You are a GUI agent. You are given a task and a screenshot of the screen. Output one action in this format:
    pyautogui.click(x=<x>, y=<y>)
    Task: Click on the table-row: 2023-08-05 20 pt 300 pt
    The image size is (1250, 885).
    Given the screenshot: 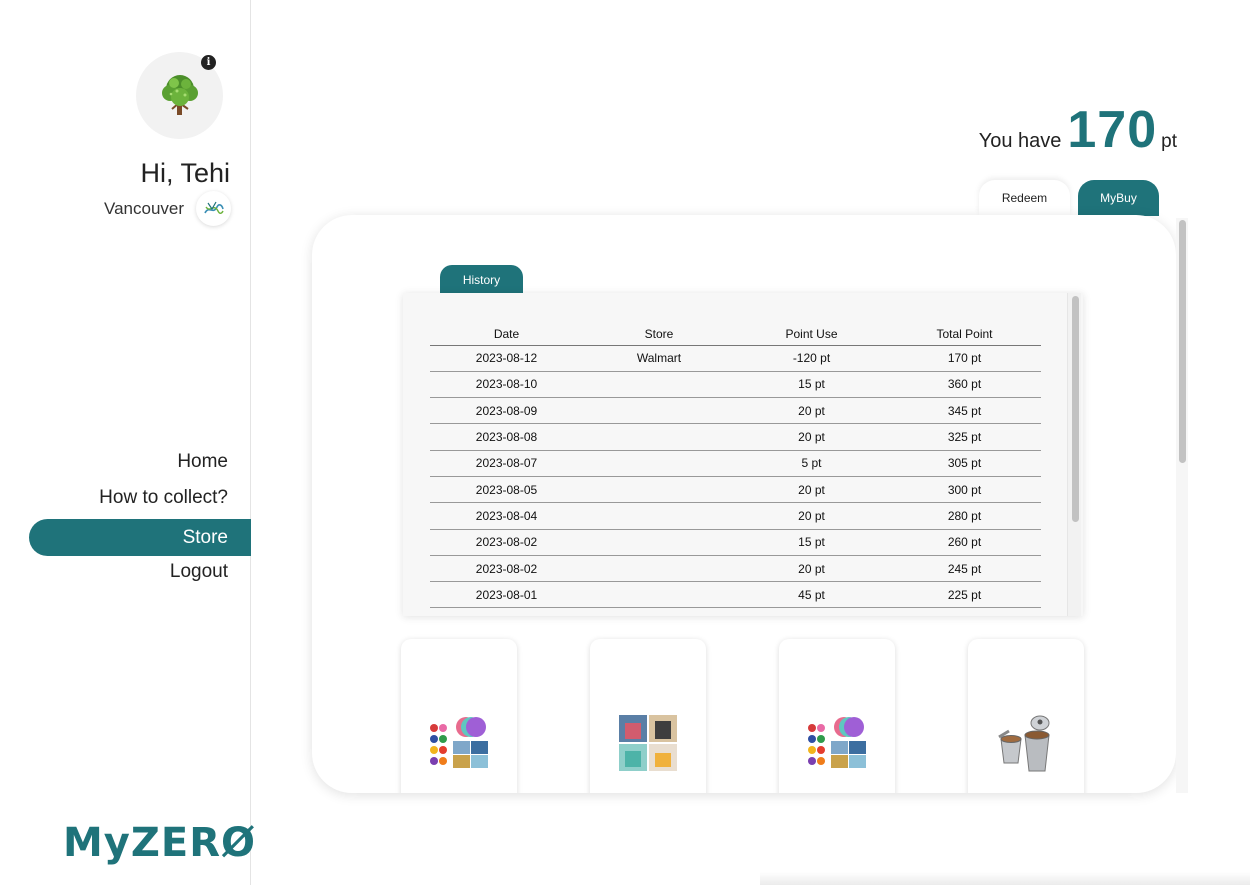 What is the action you would take?
    pyautogui.click(x=735, y=490)
    